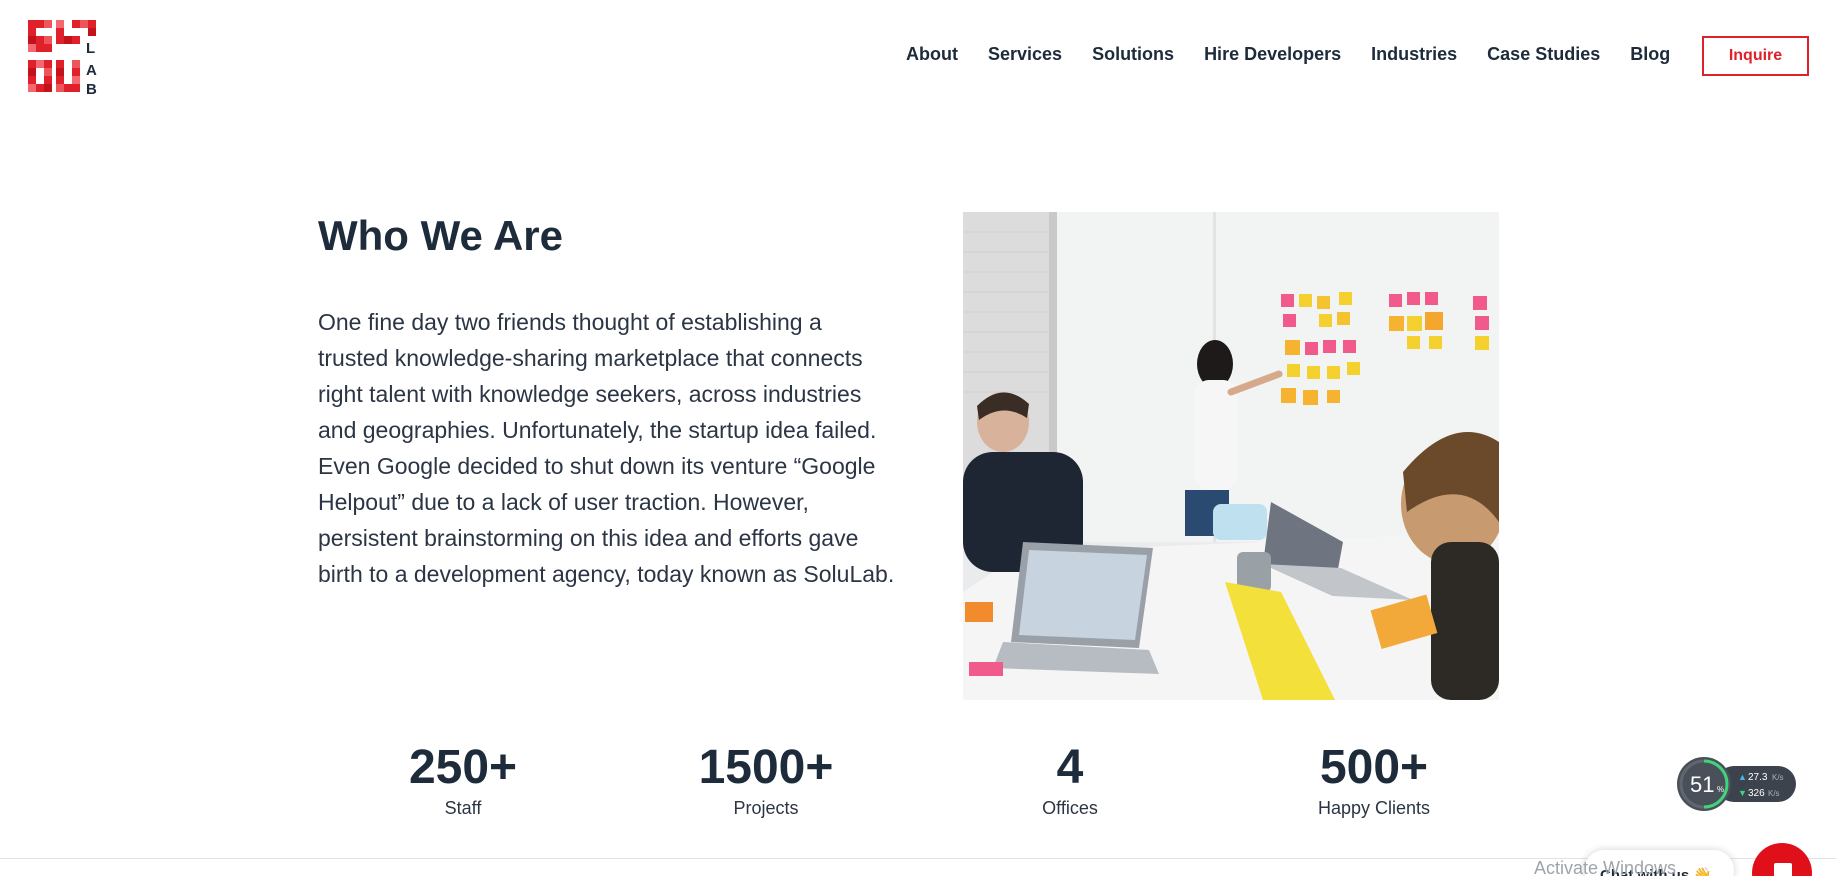 The image size is (1836, 876). Describe the element at coordinates (1758, 777) in the screenshot. I see `upload-speed: 27.3` at that location.